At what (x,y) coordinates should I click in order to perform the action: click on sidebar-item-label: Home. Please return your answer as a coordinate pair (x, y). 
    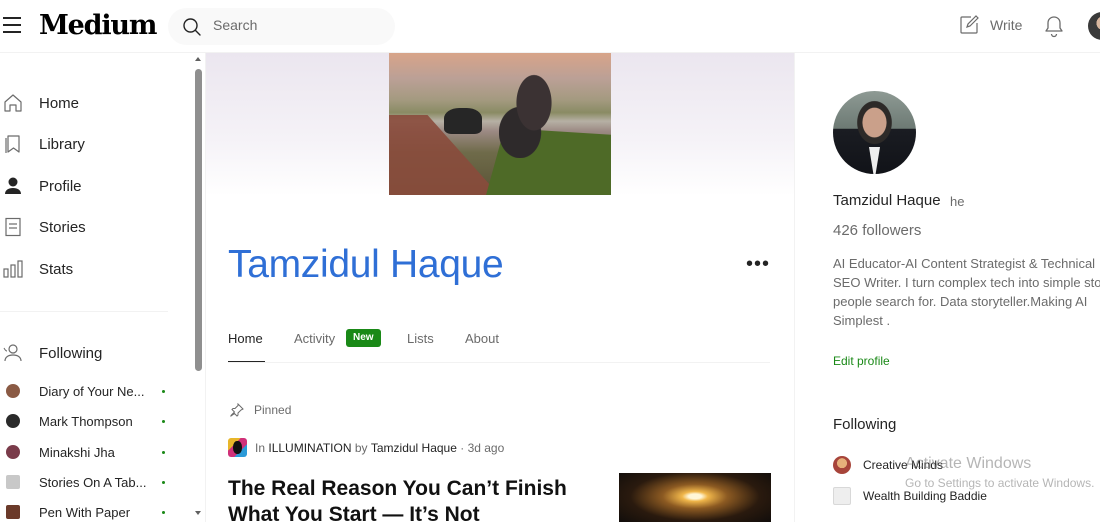
    Looking at the image, I should click on (59, 103).